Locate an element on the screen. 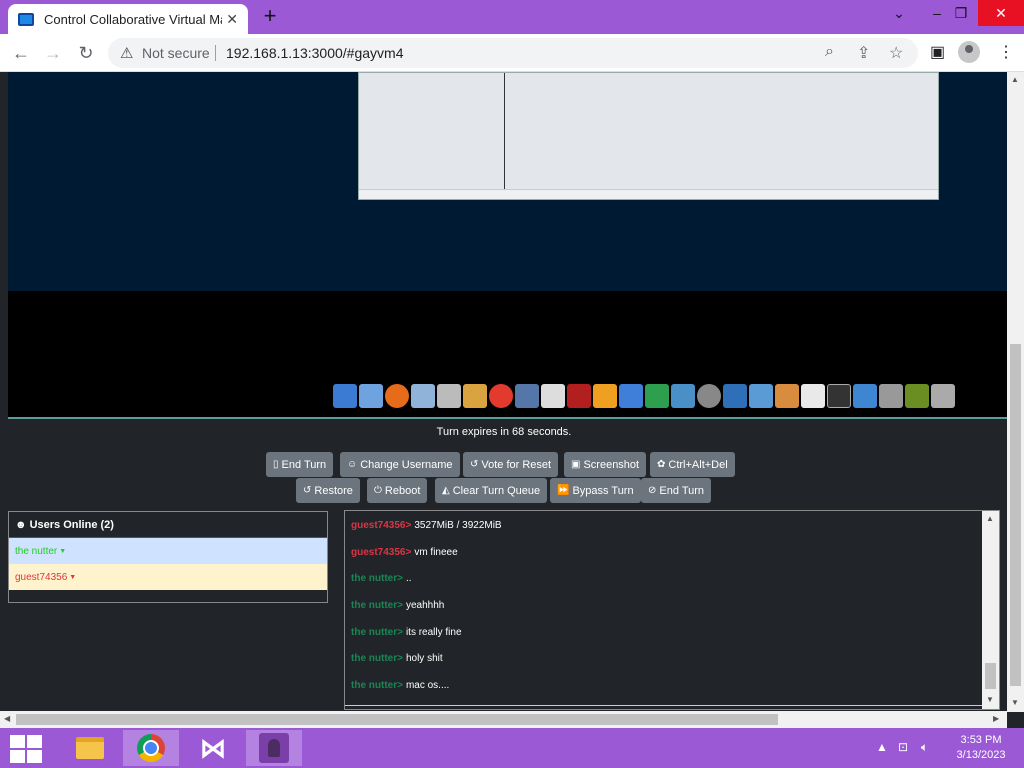 The width and height of the screenshot is (1024, 768). windows-start-icon is located at coordinates (26, 748).